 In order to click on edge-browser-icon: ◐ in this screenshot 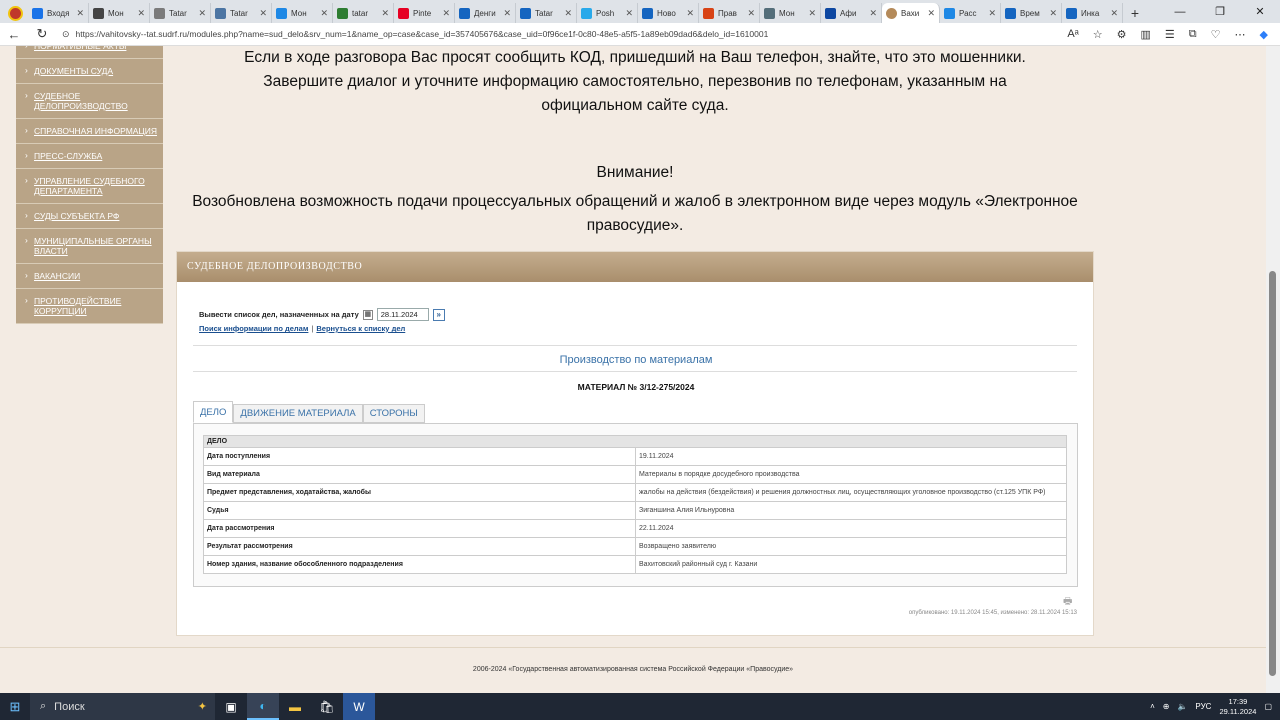, I will do `click(263, 706)`.